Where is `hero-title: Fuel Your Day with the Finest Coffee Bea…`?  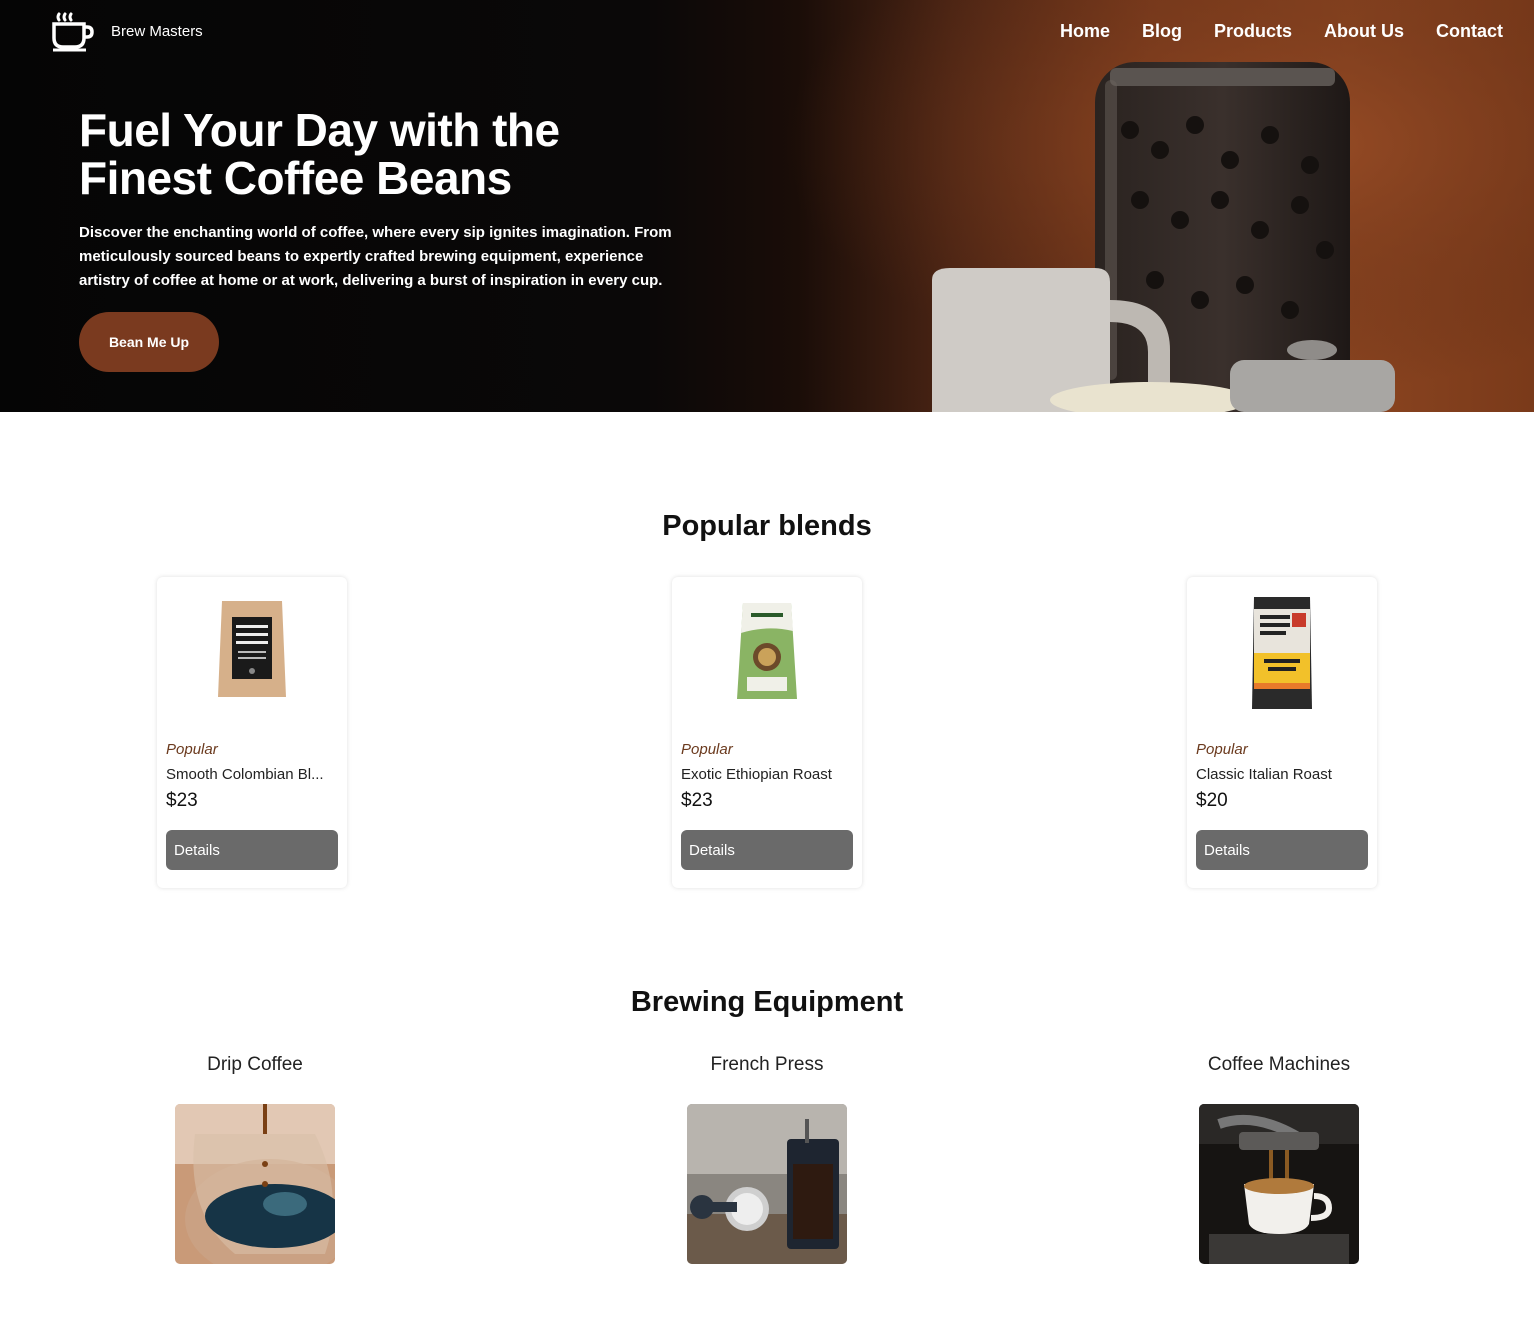
hero-title: Fuel Your Day with the Finest Coffee Bea… is located at coordinates (399, 154).